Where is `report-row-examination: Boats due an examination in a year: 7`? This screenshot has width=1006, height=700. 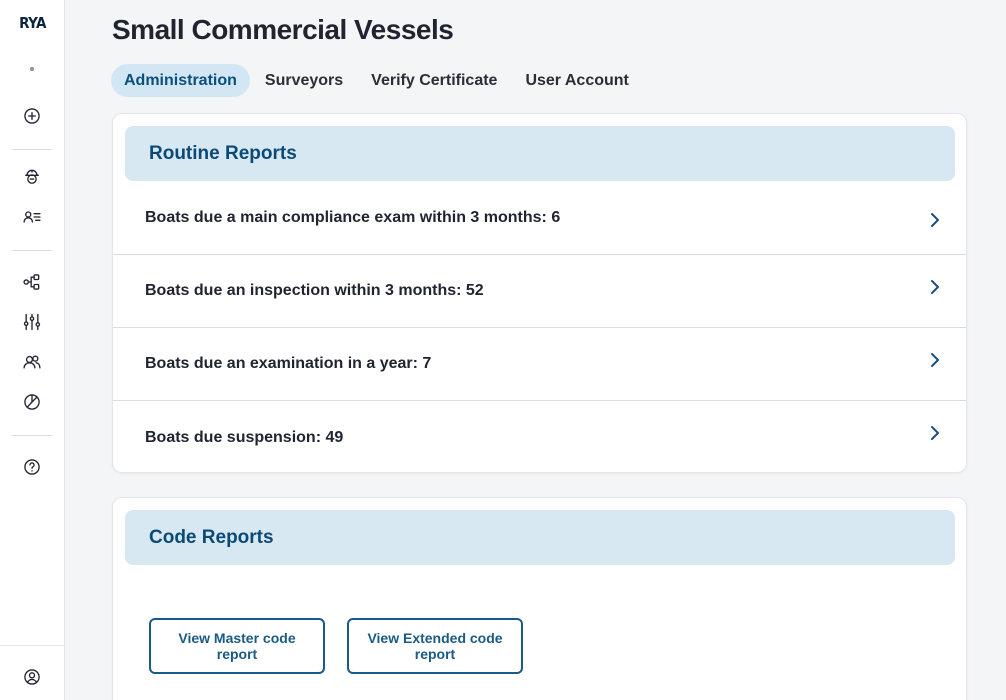 report-row-examination: Boats due an examination in a year: 7 is located at coordinates (539, 364).